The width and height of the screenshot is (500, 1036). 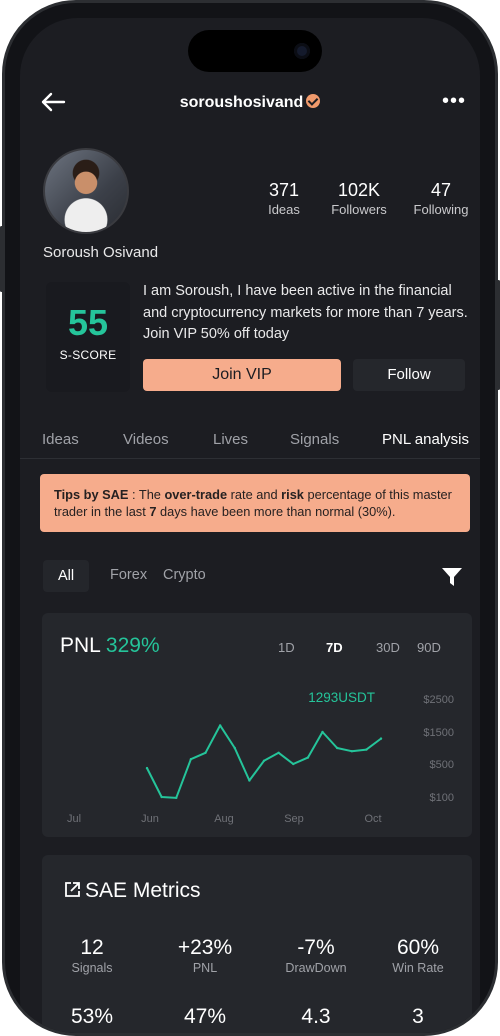 I want to click on s-score-card: 55 S-SCORE, so click(x=88, y=337).